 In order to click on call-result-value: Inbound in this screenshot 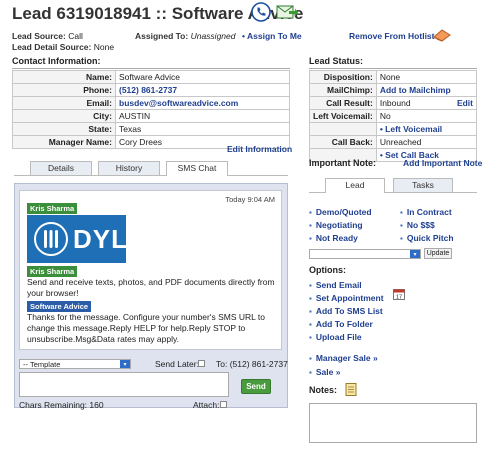, I will do `click(395, 103)`.